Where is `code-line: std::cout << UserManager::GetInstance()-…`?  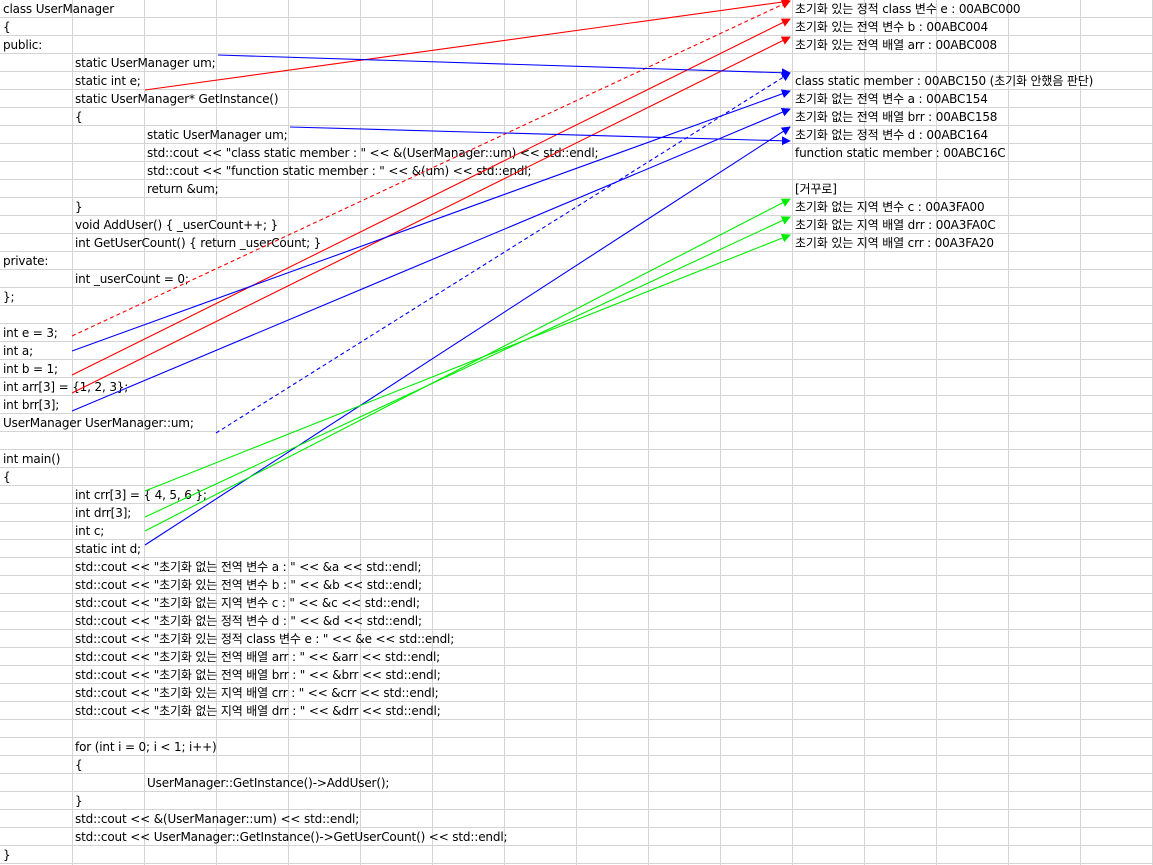 code-line: std::cout << UserManager::GetInstance()-… is located at coordinates (291, 837).